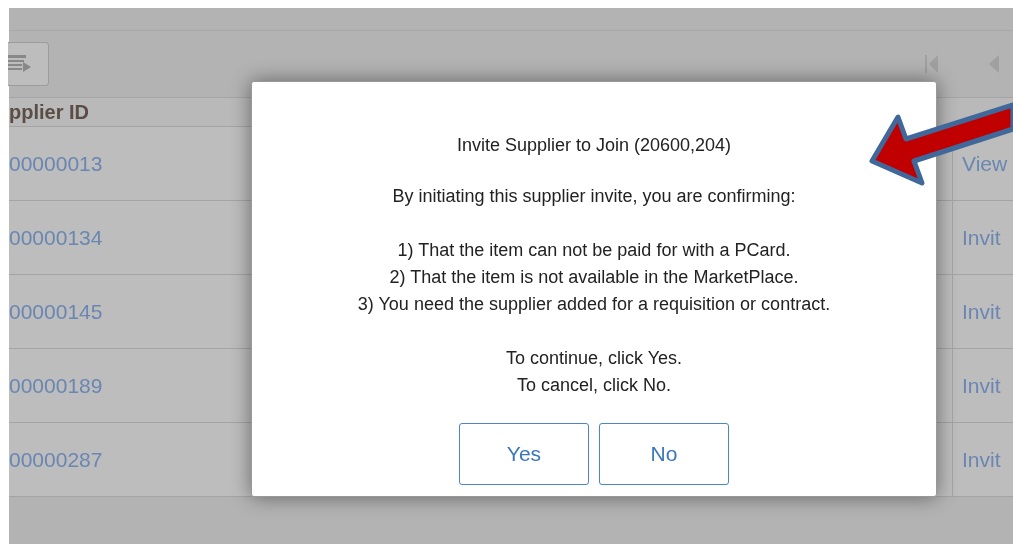 The width and height of the screenshot is (1013, 544). Describe the element at coordinates (594, 250) in the screenshot. I see `condition-text: 1) That the item can not be paid for with a PCard.` at that location.